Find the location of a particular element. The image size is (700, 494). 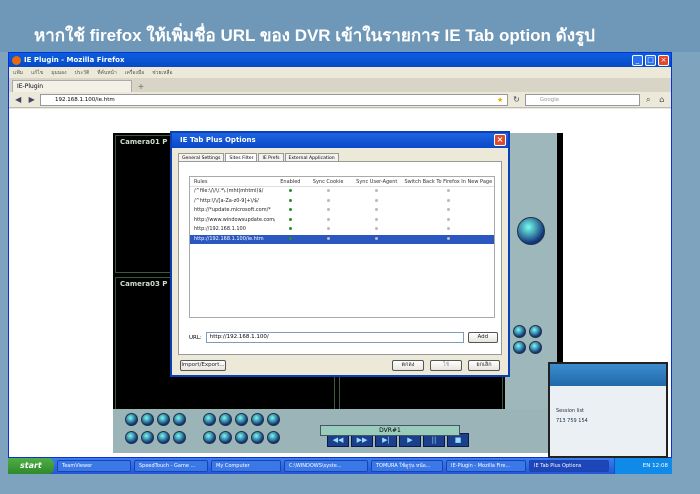

start-button: start is located at coordinates (31, 466).